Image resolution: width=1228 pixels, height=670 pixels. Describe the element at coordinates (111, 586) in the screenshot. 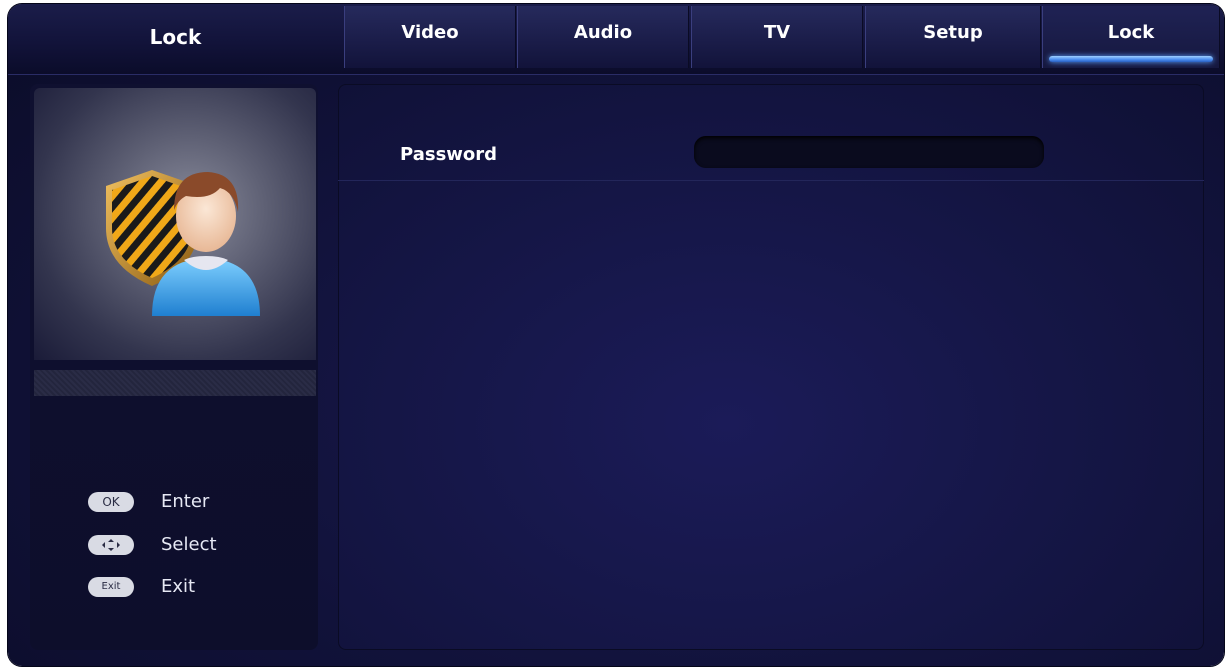

I see `exit-button-icon: Exit` at that location.